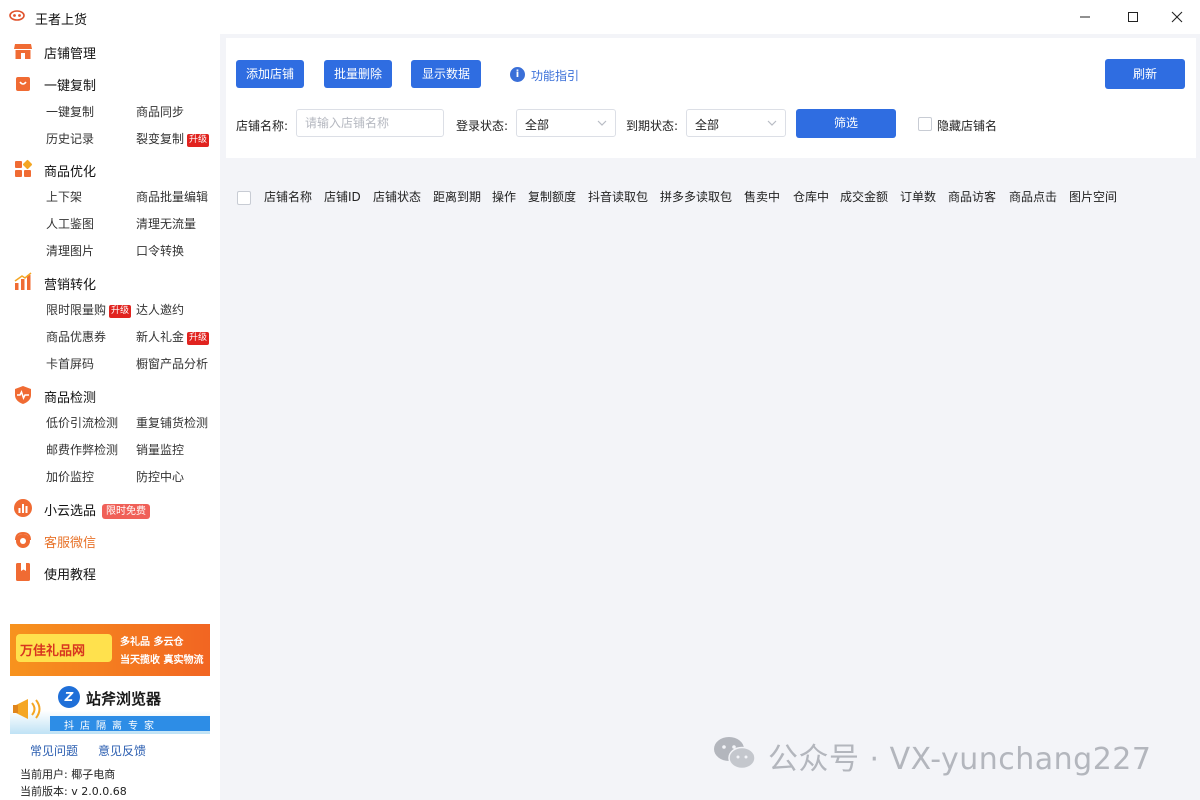 The height and width of the screenshot is (800, 1200). What do you see at coordinates (160, 251) in the screenshot?
I see `sidebar-item-code-convert: 口令转换` at bounding box center [160, 251].